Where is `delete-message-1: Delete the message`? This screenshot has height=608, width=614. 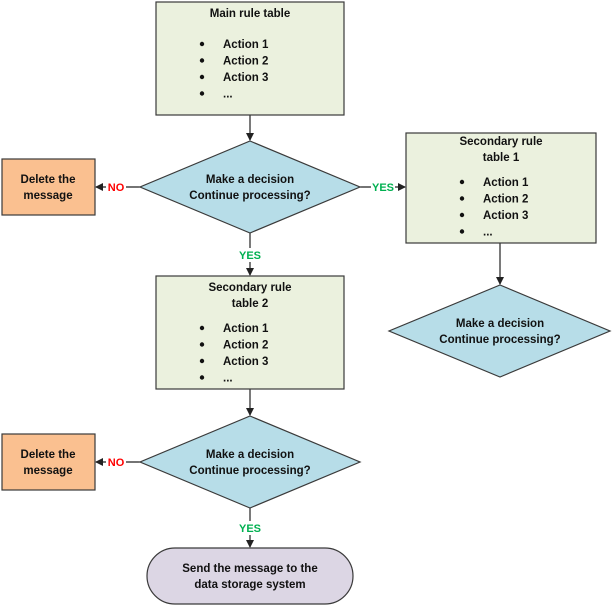
delete-message-1: Delete the message is located at coordinates (48, 187).